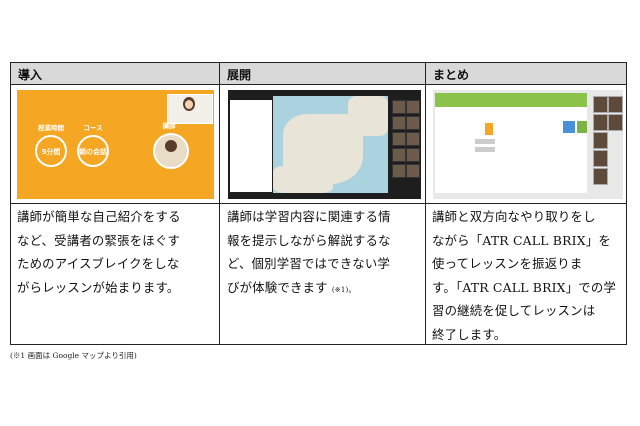 The width and height of the screenshot is (640, 426). What do you see at coordinates (93, 128) in the screenshot?
I see `label-course: コース` at bounding box center [93, 128].